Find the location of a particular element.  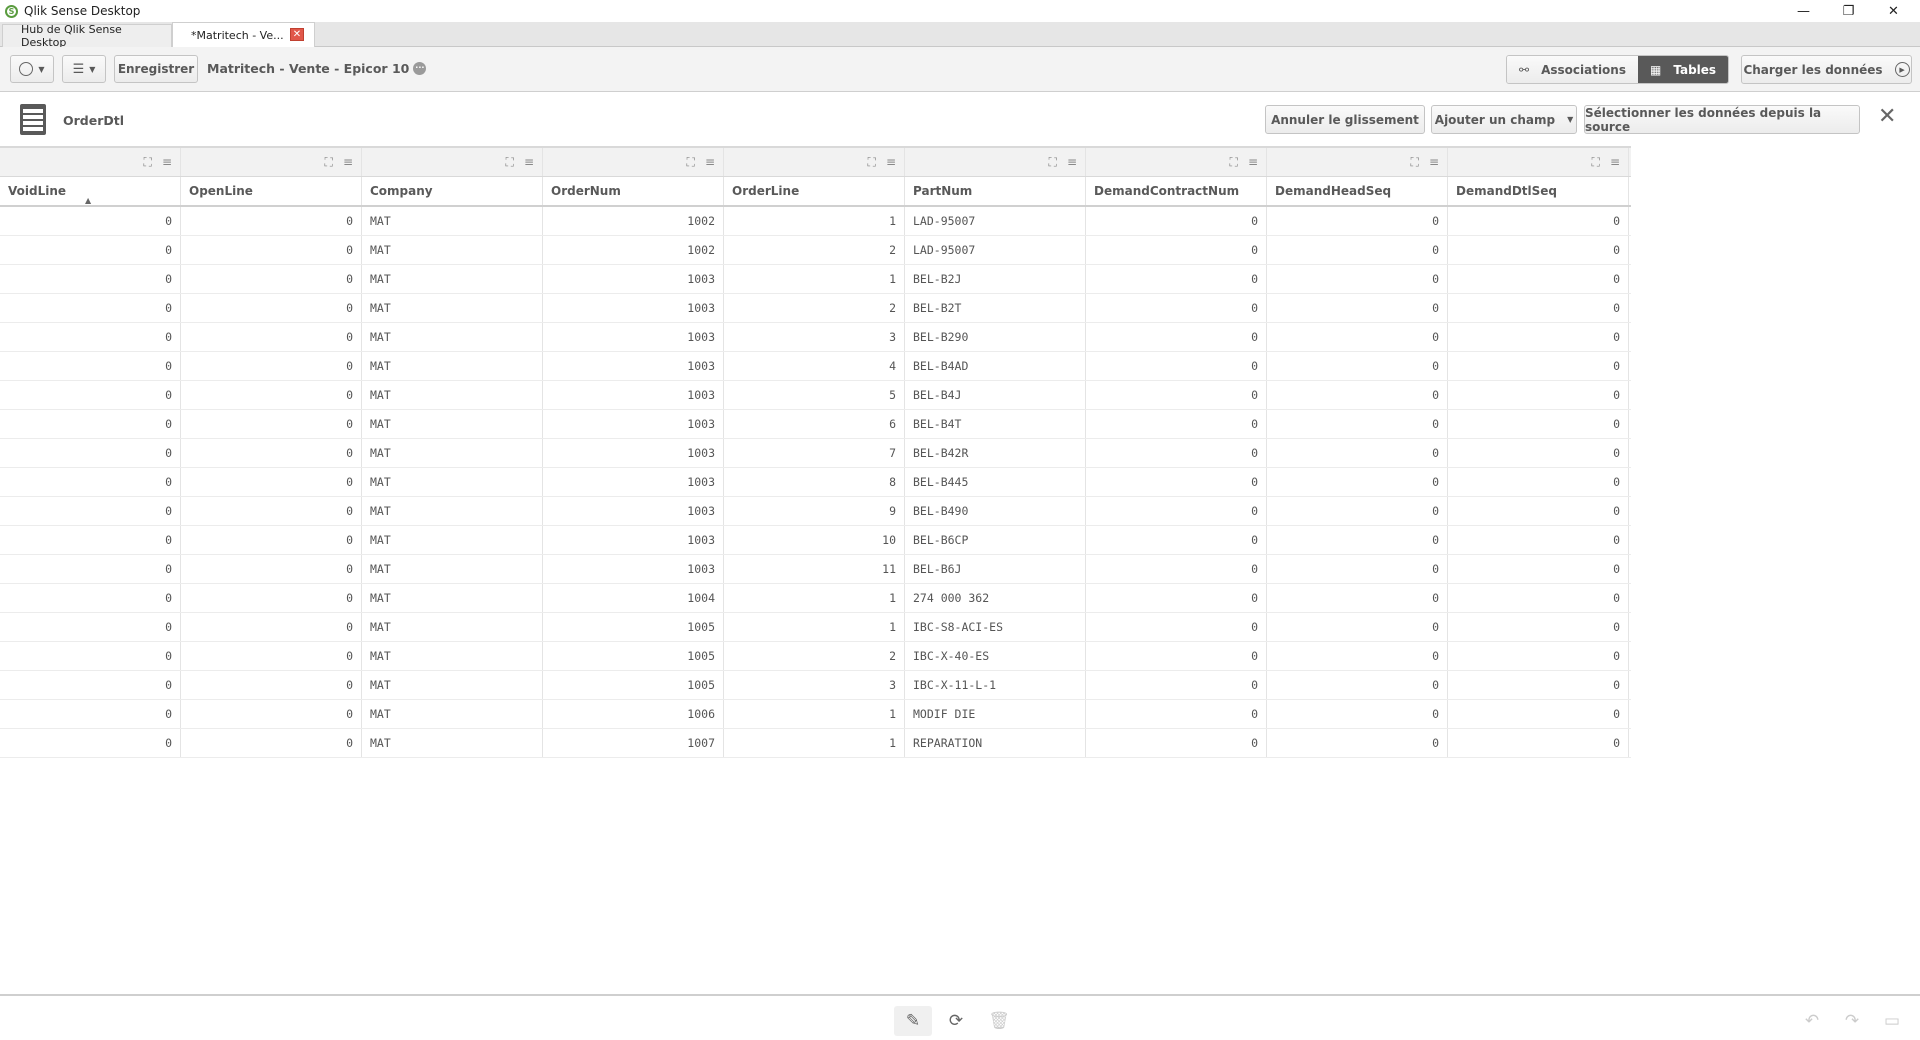

save-button: Enregistrer is located at coordinates (156, 69).